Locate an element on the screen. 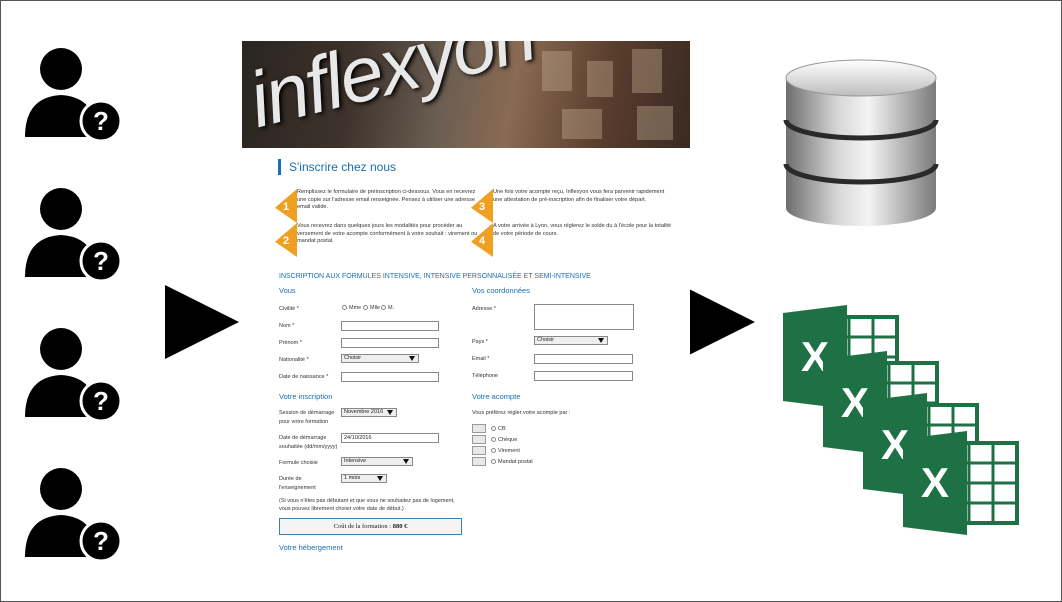  acompte-intro: Vous préférez régler votre acompte par : is located at coordinates (521, 413).